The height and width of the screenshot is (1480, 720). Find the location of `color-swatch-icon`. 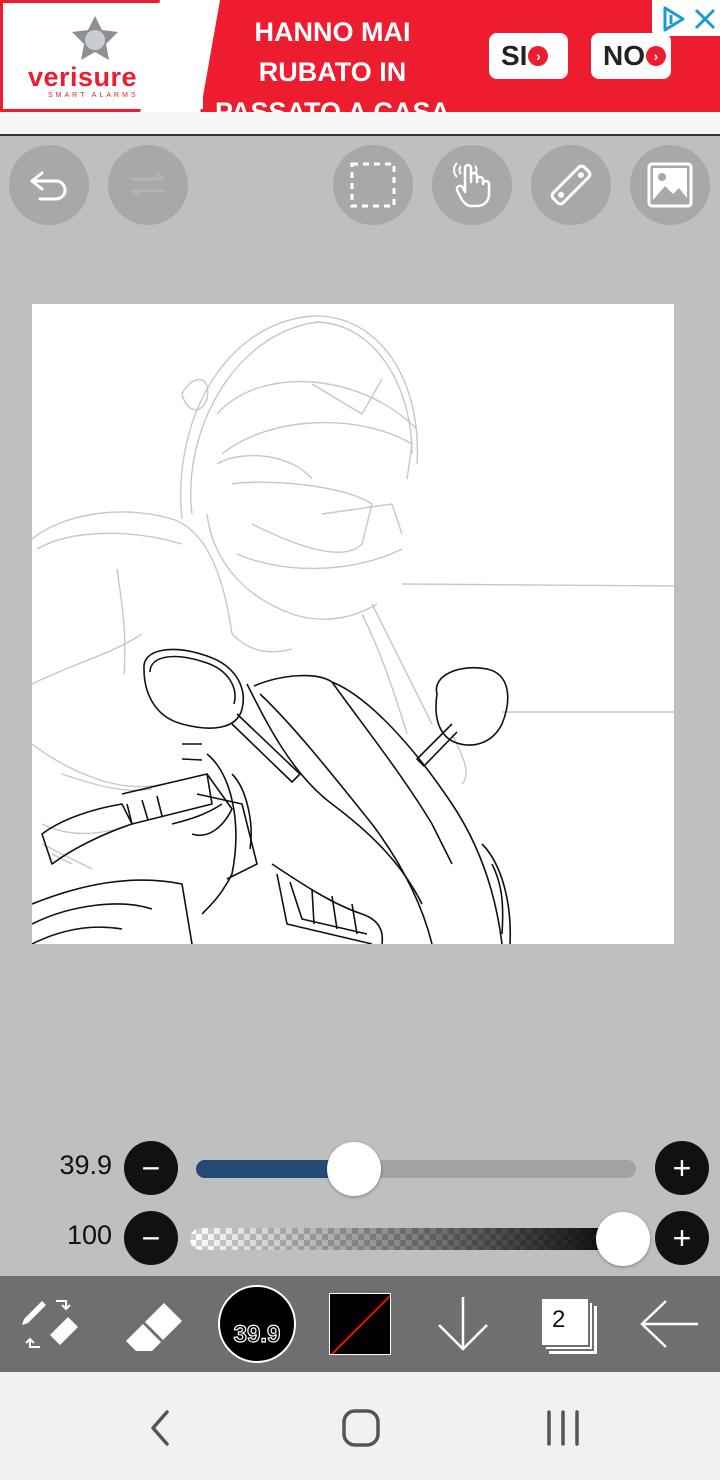

color-swatch-icon is located at coordinates (360, 1324).